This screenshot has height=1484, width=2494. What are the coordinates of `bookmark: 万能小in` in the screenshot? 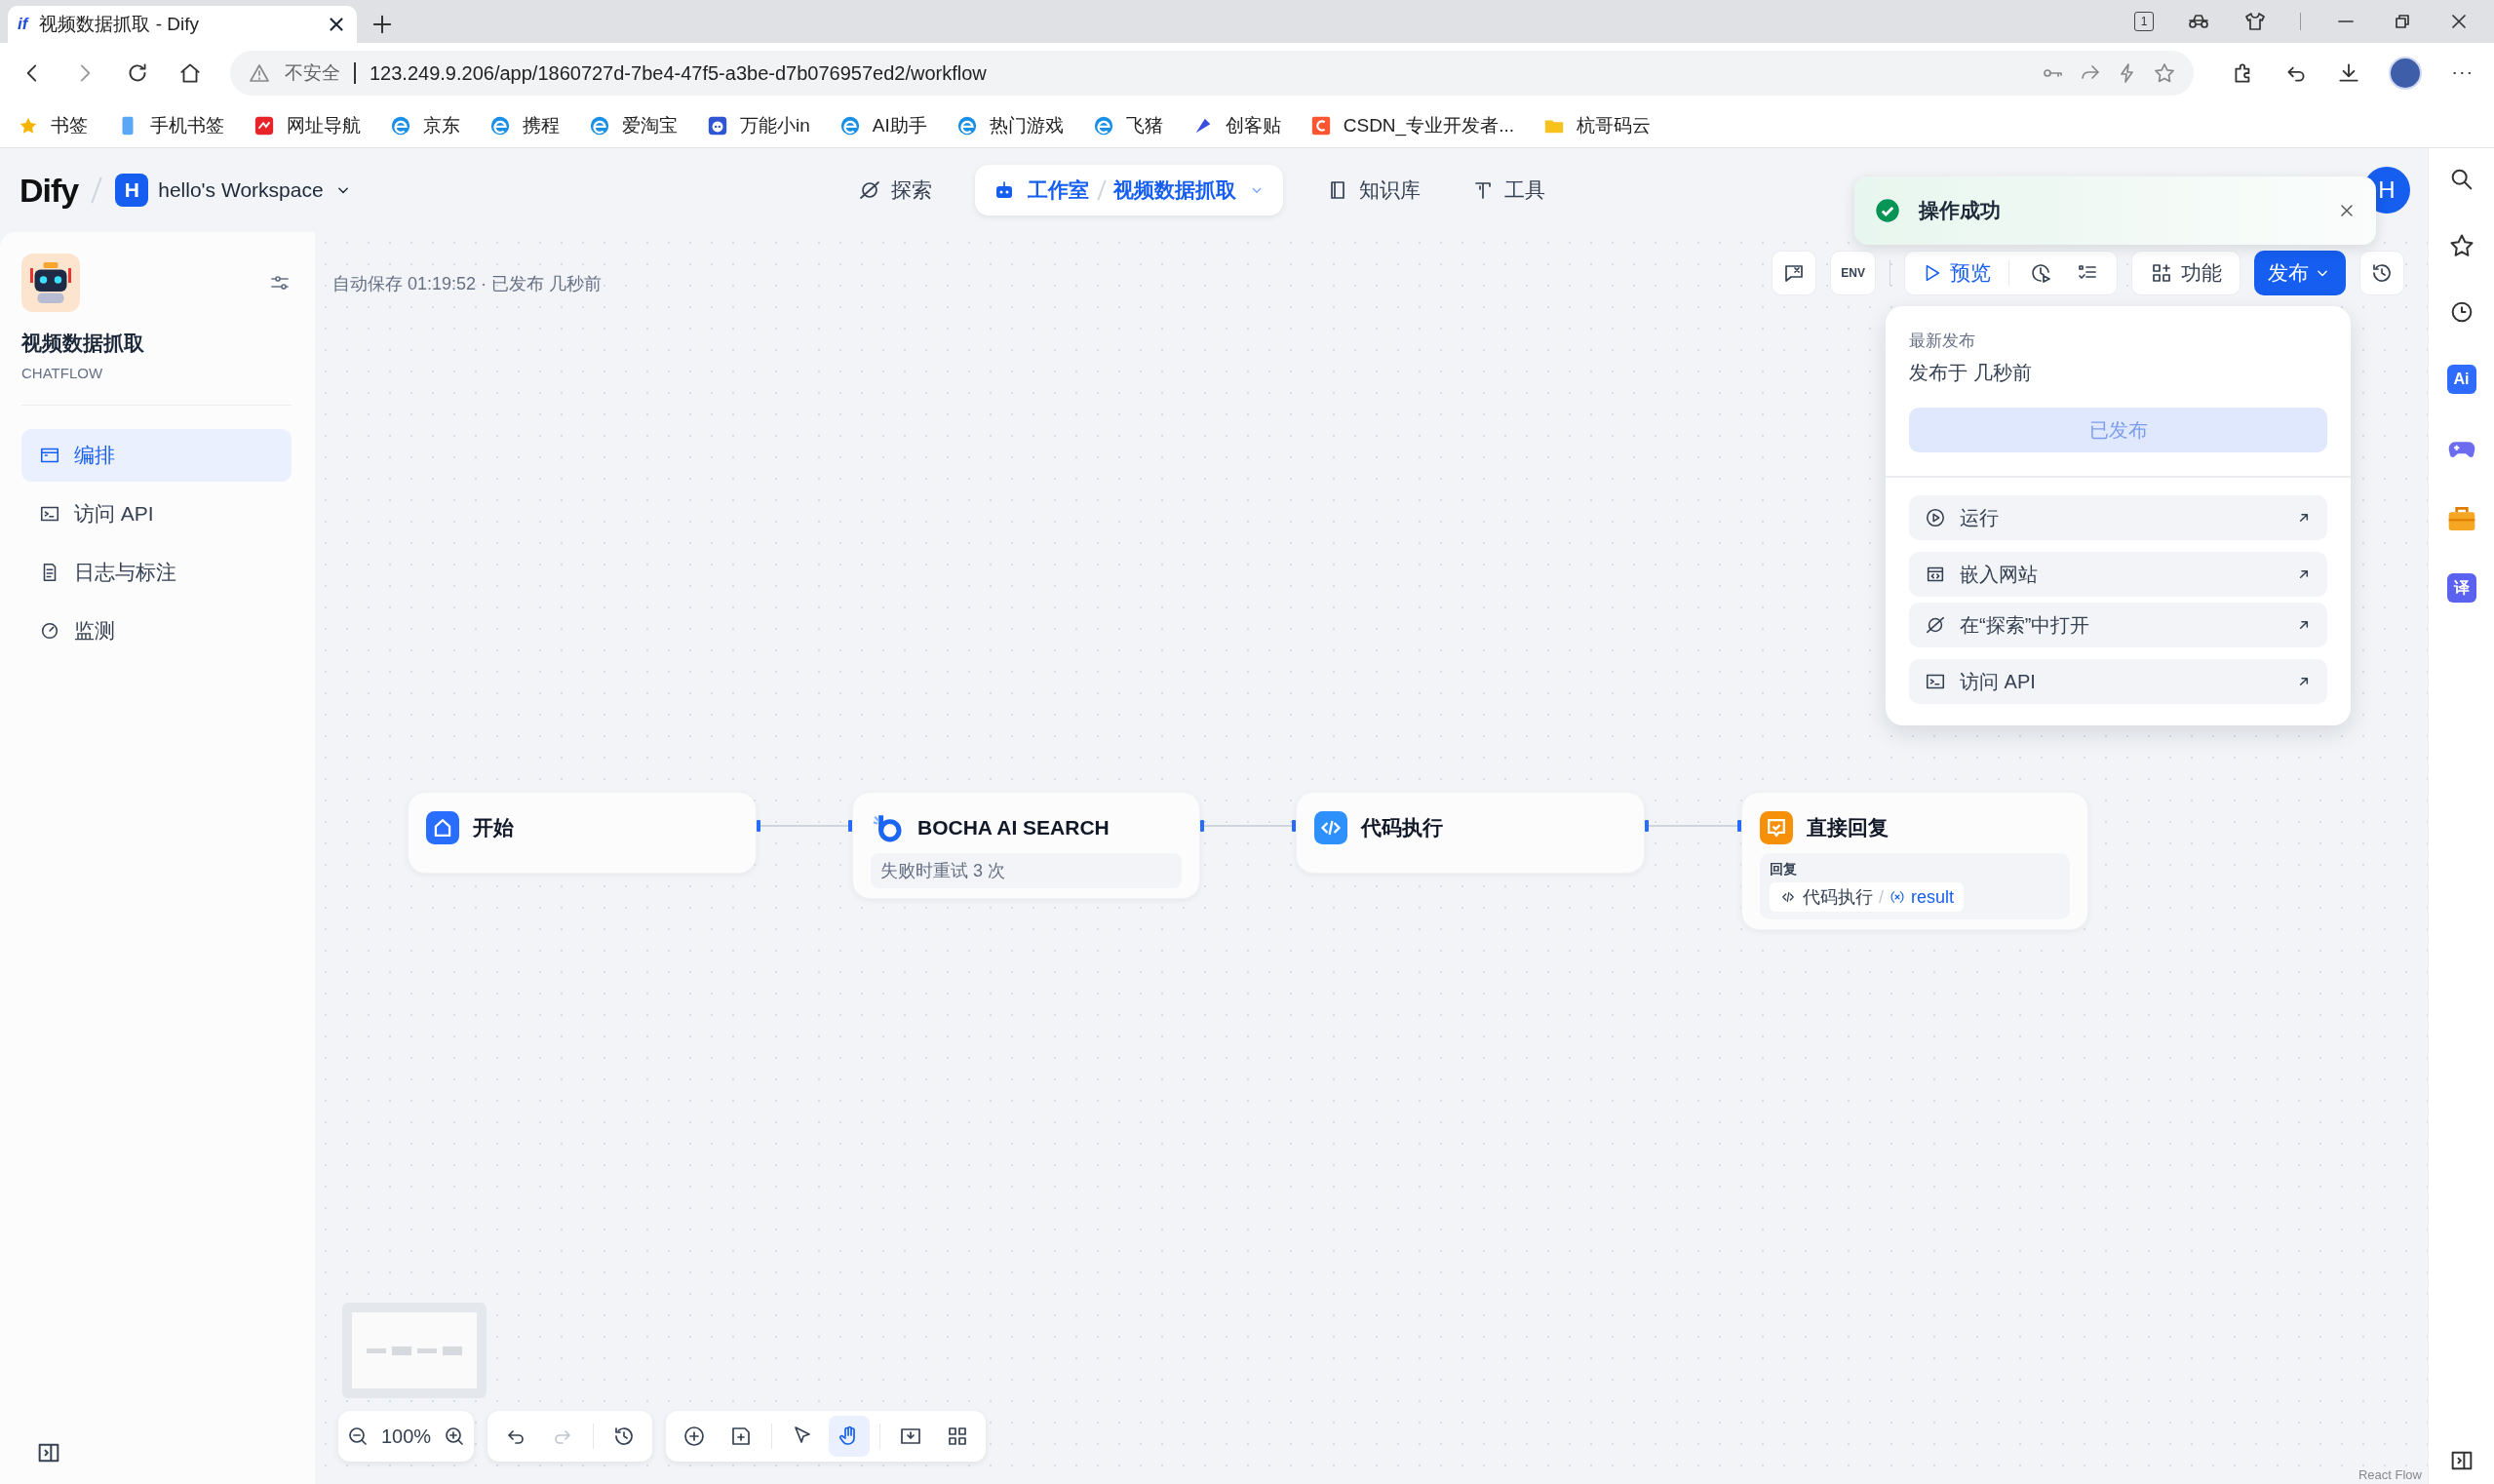 It's located at (758, 125).